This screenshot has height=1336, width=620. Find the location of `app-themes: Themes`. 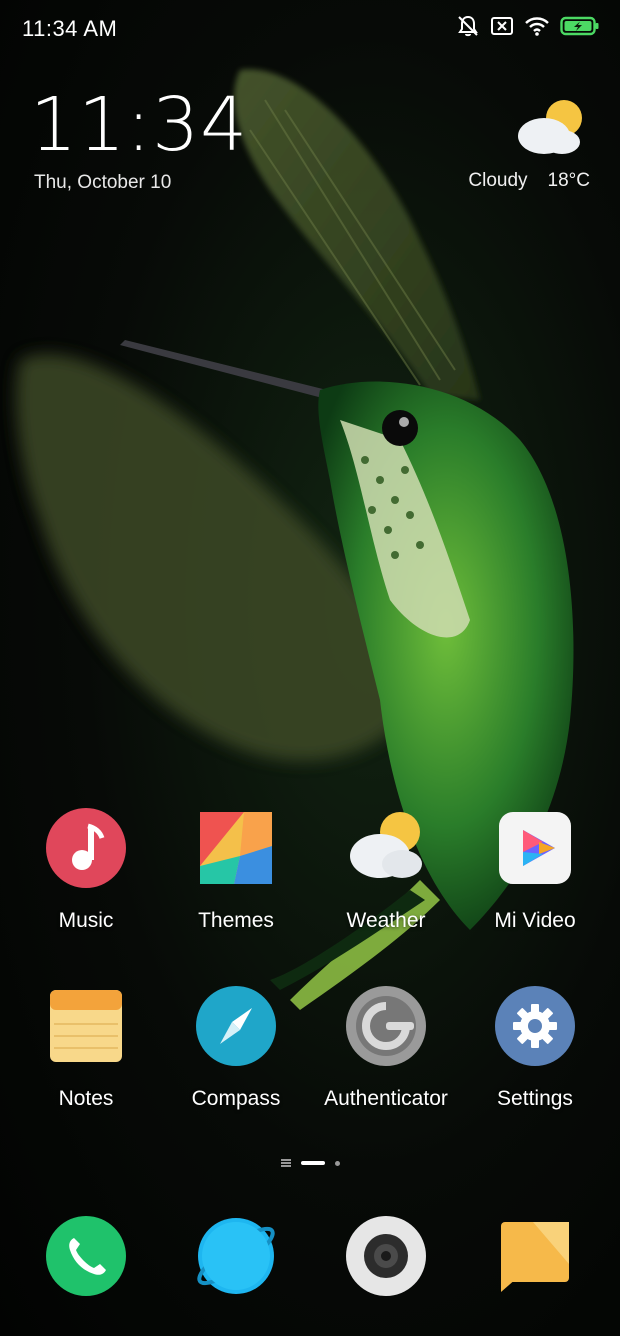

app-themes: Themes is located at coordinates (236, 869).